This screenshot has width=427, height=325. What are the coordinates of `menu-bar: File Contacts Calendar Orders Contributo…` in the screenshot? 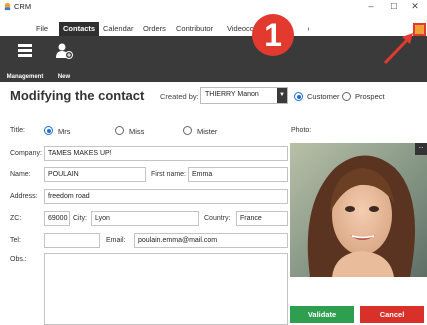 It's located at (213, 29).